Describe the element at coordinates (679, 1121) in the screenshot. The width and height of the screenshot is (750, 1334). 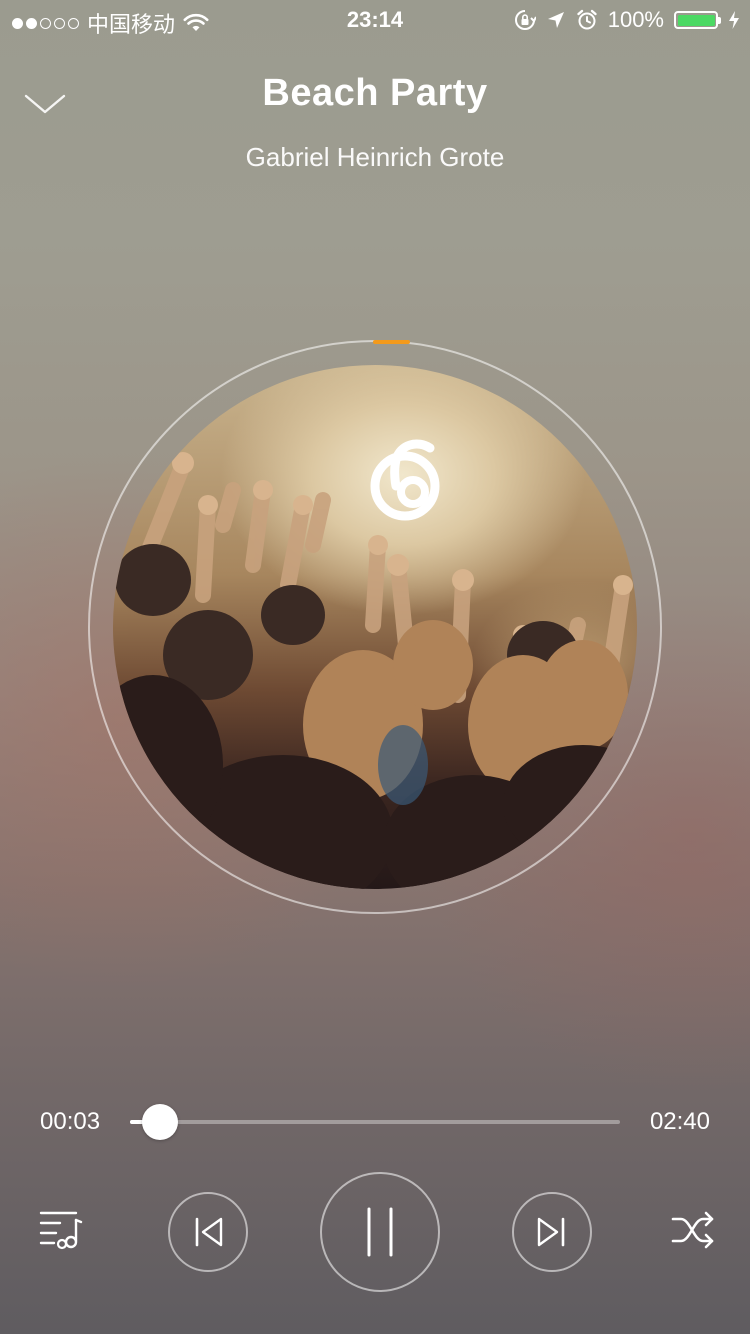
I see `total-time: 02:40` at that location.